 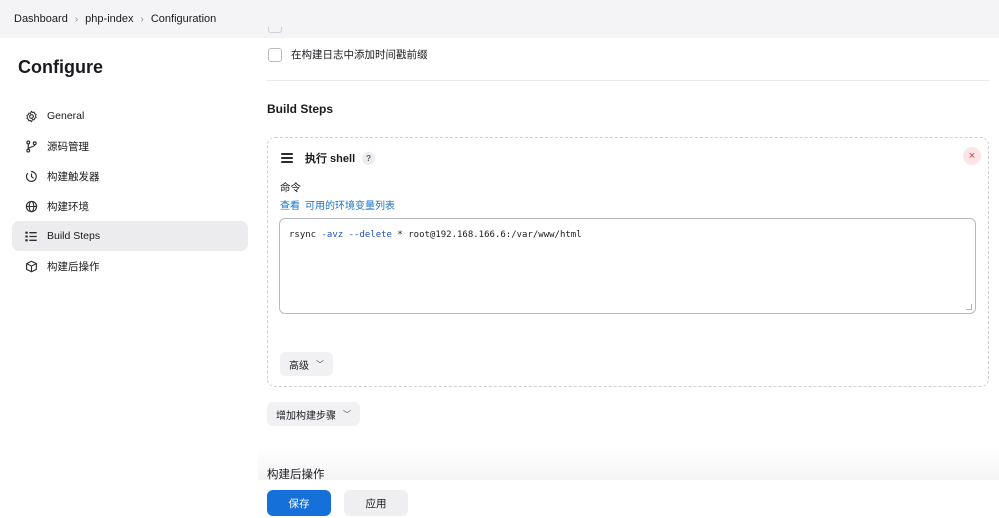 What do you see at coordinates (31, 206) in the screenshot?
I see `globe-icon` at bounding box center [31, 206].